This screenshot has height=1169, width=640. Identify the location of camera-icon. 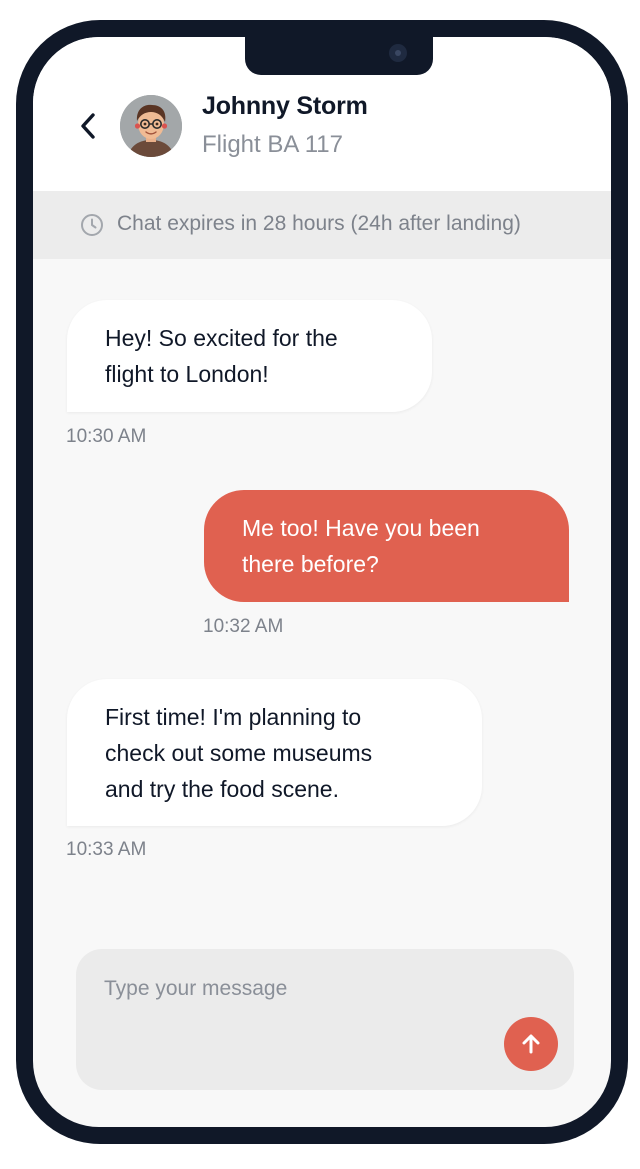
(398, 53).